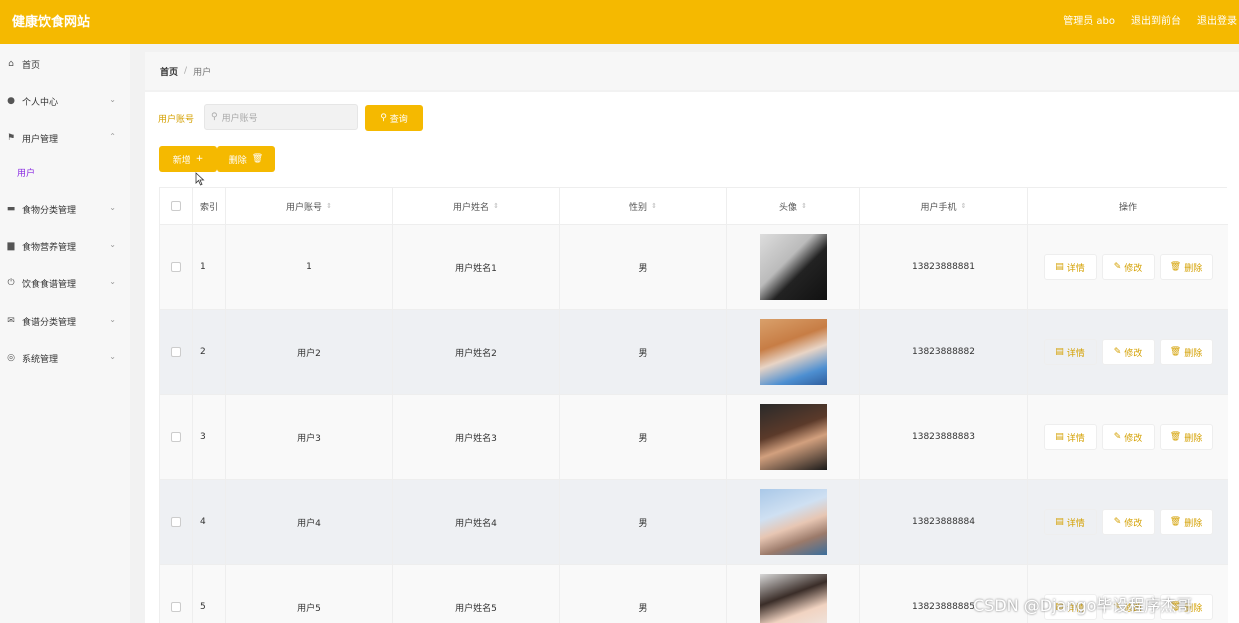 Image resolution: width=1239 pixels, height=623 pixels. I want to click on cell-name: 用户姓名4, so click(476, 522).